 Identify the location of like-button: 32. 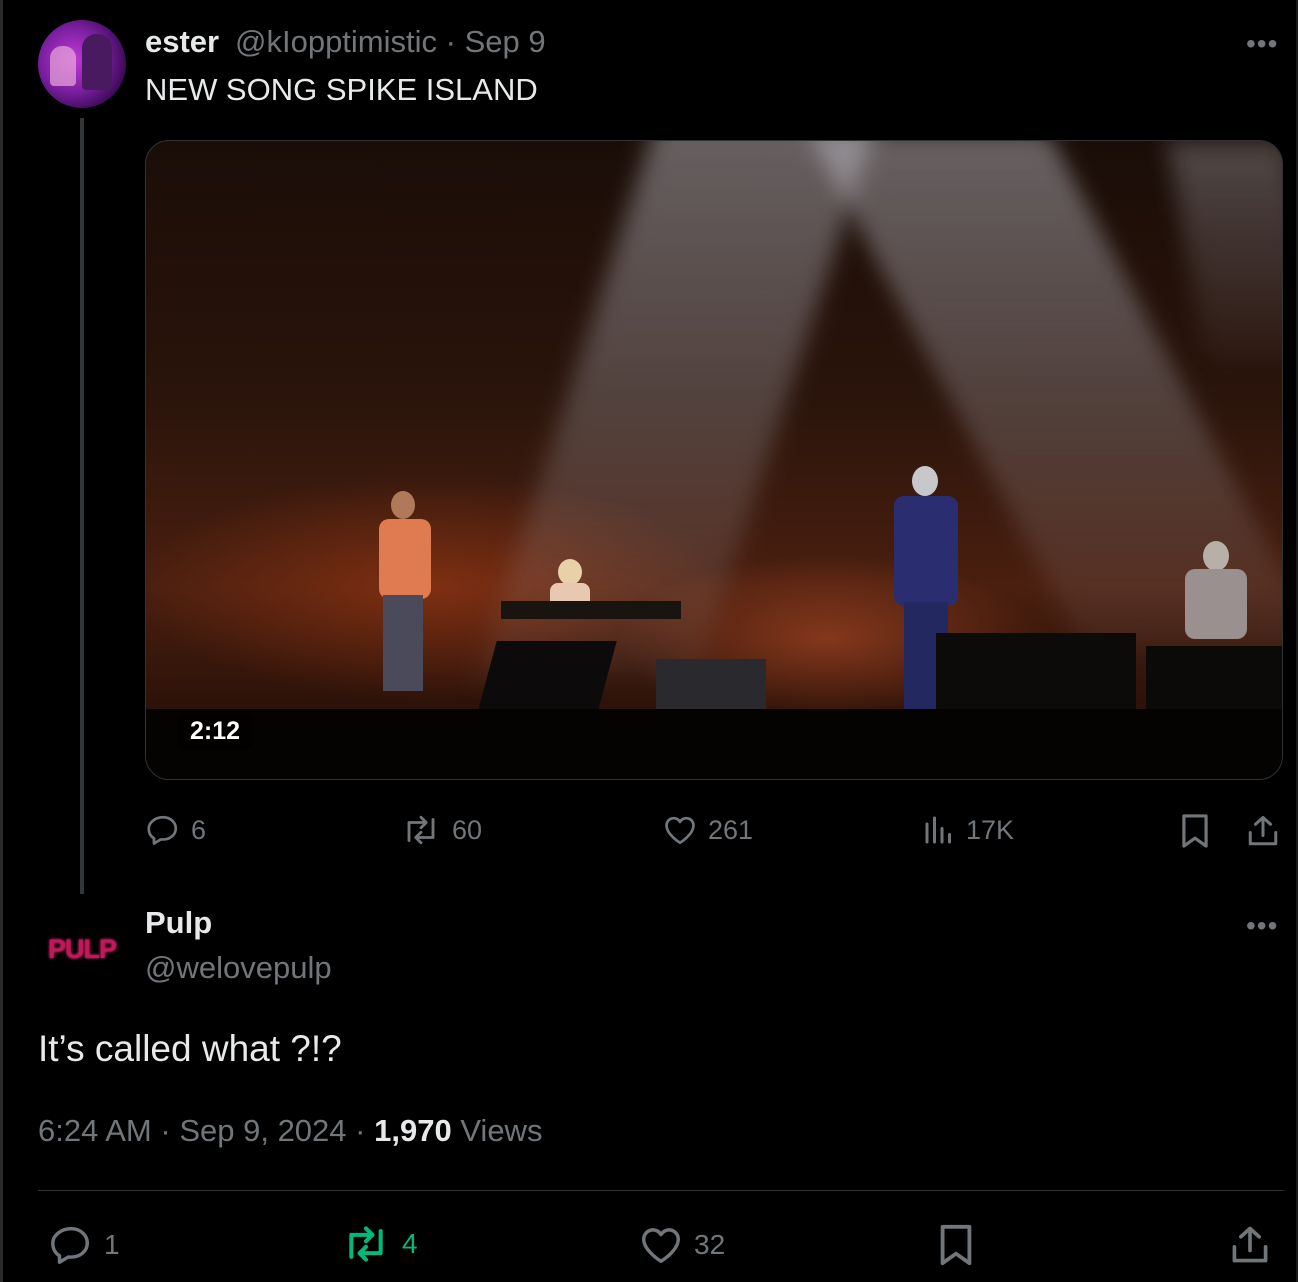
(681, 1245).